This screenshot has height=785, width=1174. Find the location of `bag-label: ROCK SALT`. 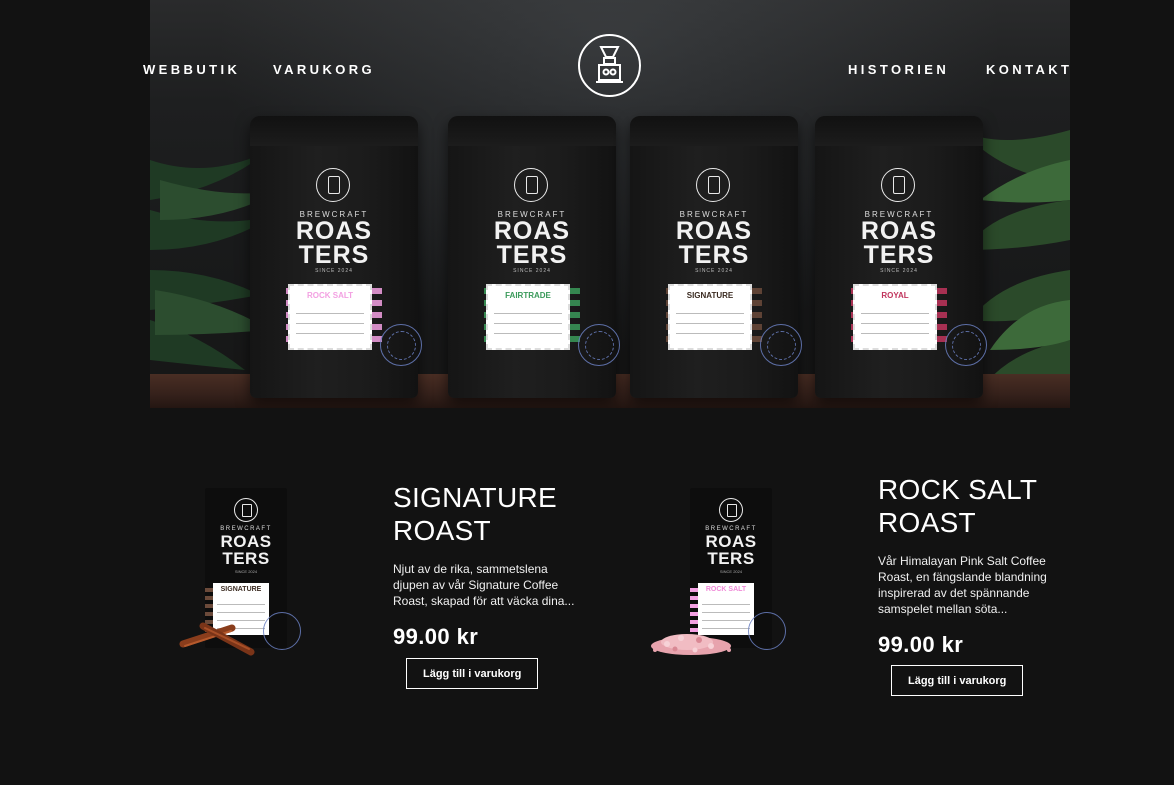

bag-label: ROCK SALT is located at coordinates (330, 317).